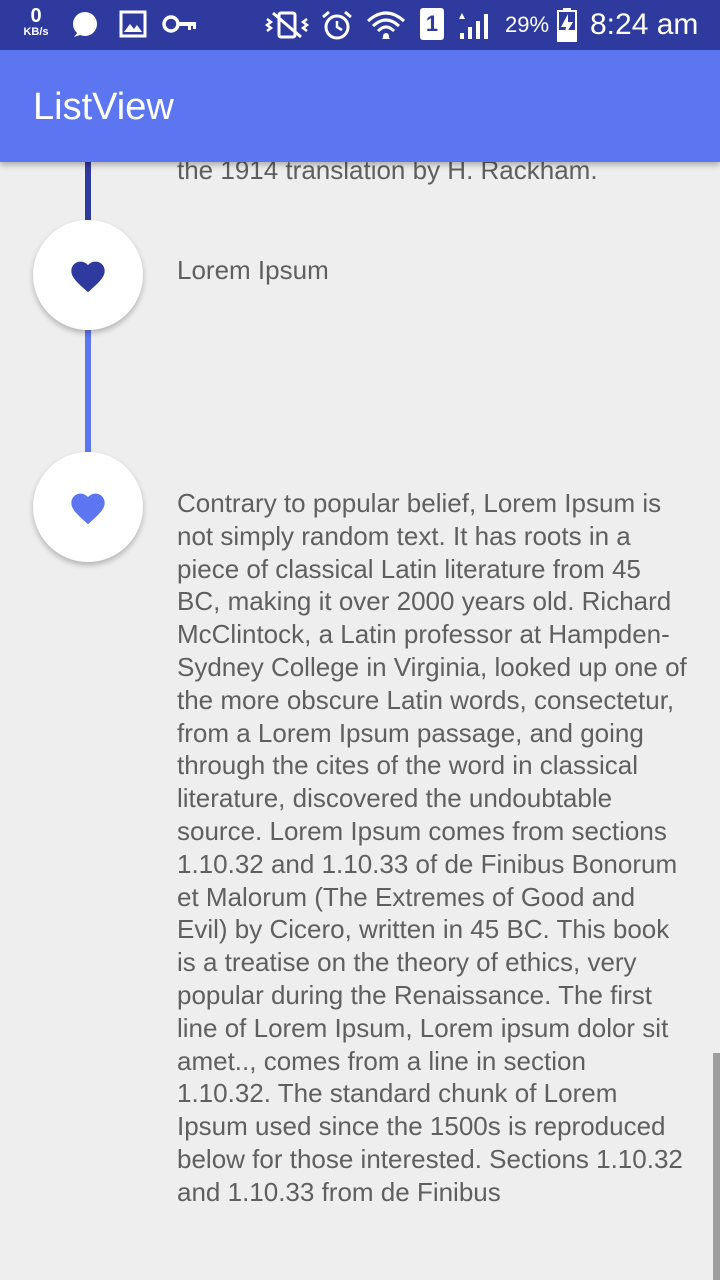  Describe the element at coordinates (133, 26) in the screenshot. I see `image-icon` at that location.